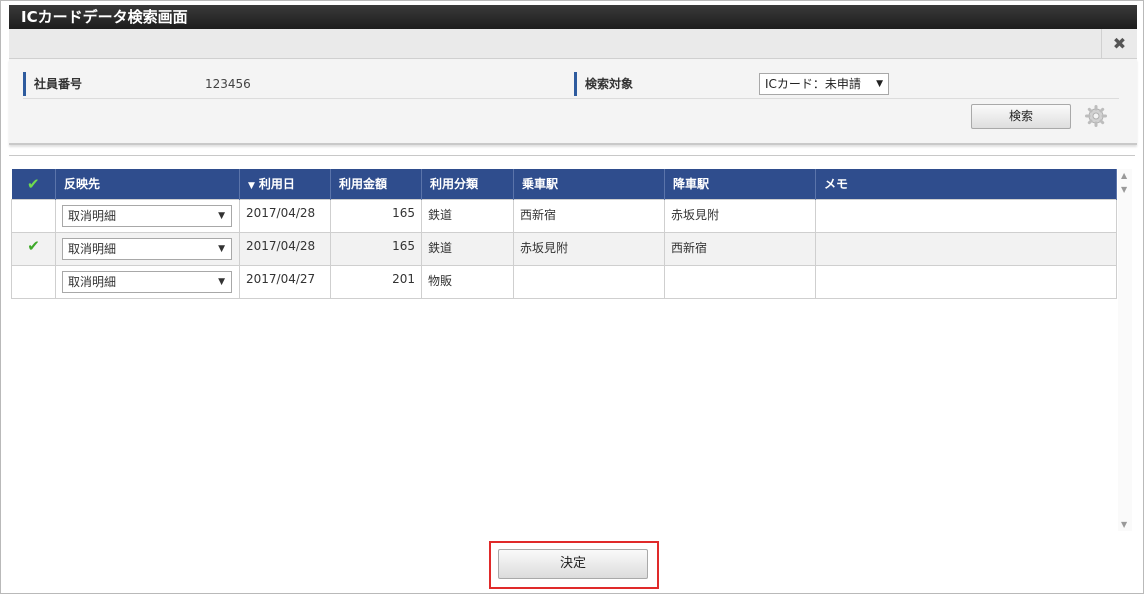  Describe the element at coordinates (1096, 116) in the screenshot. I see `gear-icon` at that location.